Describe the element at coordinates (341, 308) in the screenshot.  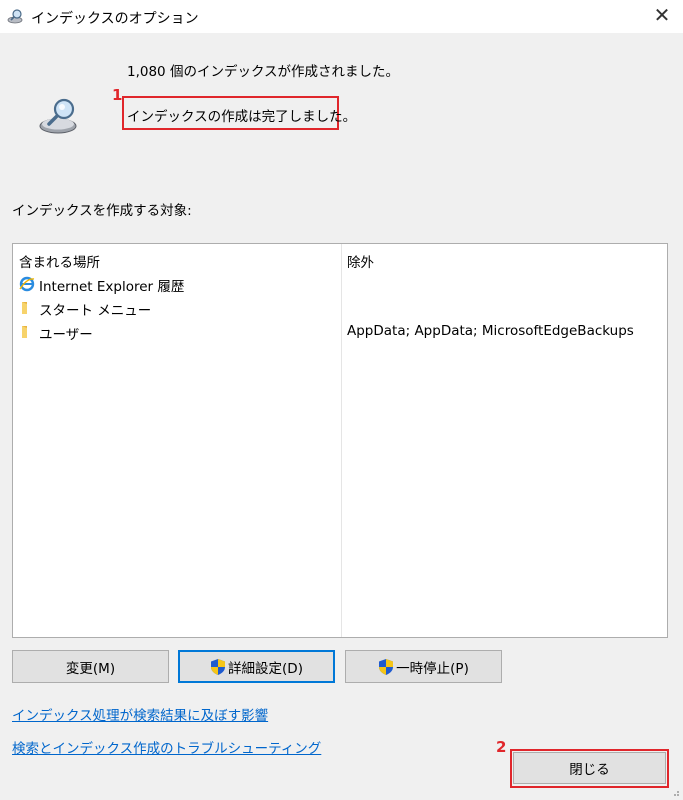
I see `list-item: スタート メニュー` at that location.